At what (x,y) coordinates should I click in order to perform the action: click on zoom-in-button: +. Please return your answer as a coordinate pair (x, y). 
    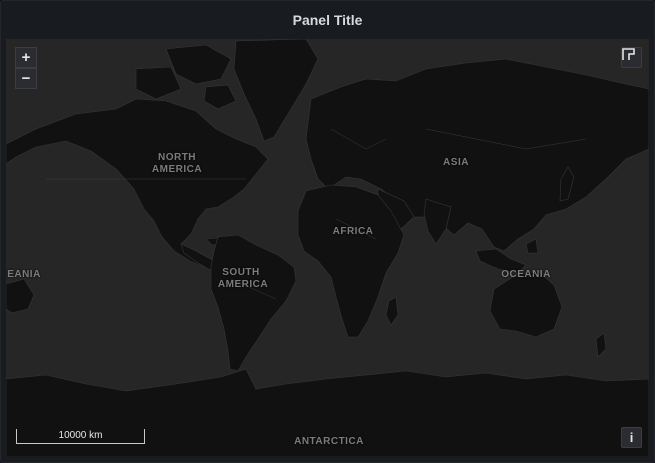
    Looking at the image, I should click on (26, 57).